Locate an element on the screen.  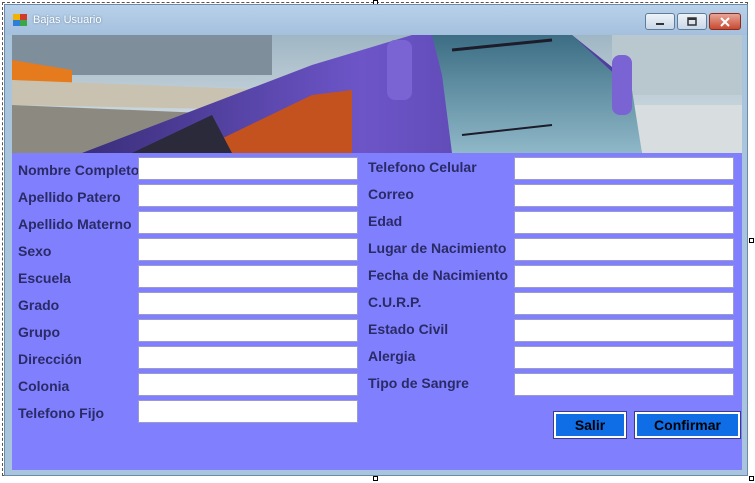
field-tipo-de-sangre is located at coordinates (624, 384).